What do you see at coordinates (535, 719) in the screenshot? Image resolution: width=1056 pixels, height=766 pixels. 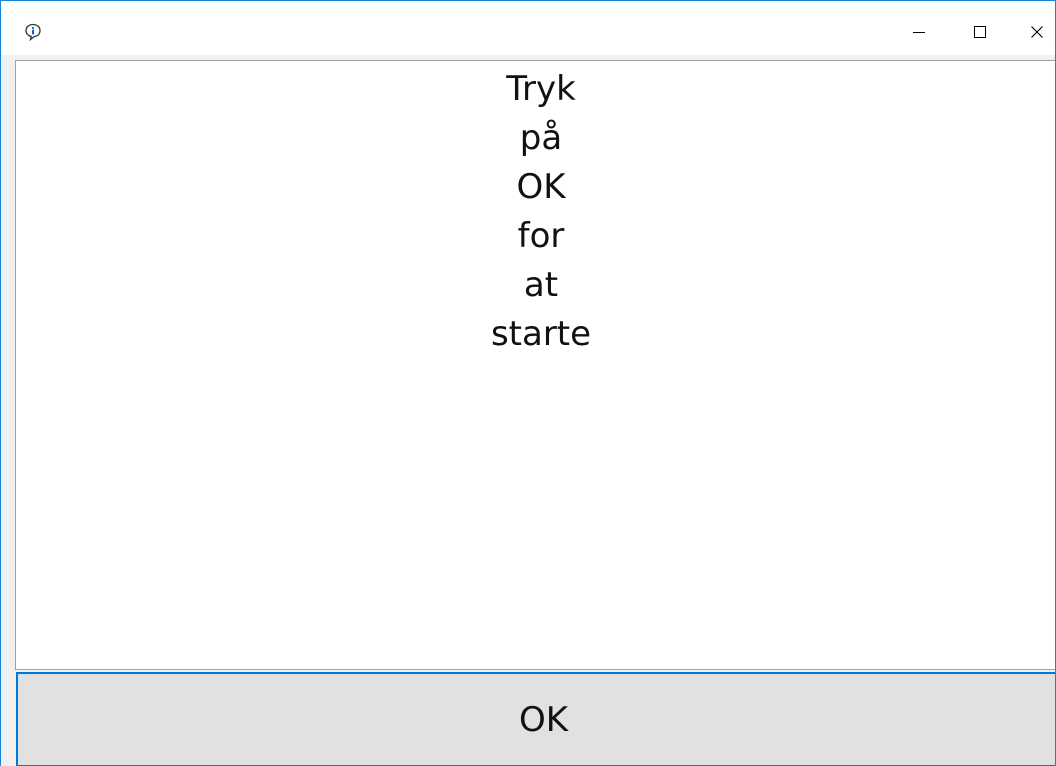 I see `ok-button: OK` at bounding box center [535, 719].